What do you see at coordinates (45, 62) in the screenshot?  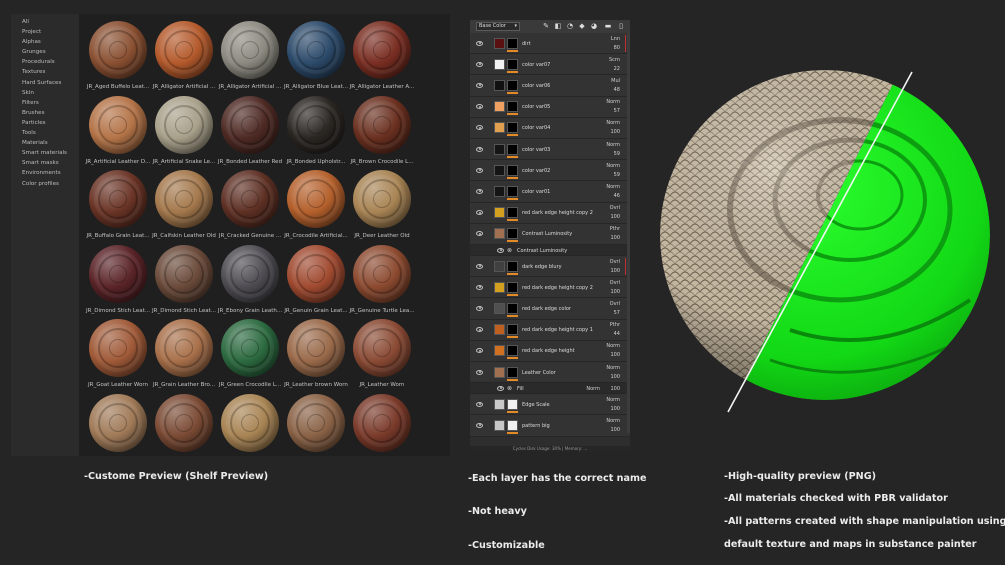 I see `shelf-category: Procedurals` at bounding box center [45, 62].